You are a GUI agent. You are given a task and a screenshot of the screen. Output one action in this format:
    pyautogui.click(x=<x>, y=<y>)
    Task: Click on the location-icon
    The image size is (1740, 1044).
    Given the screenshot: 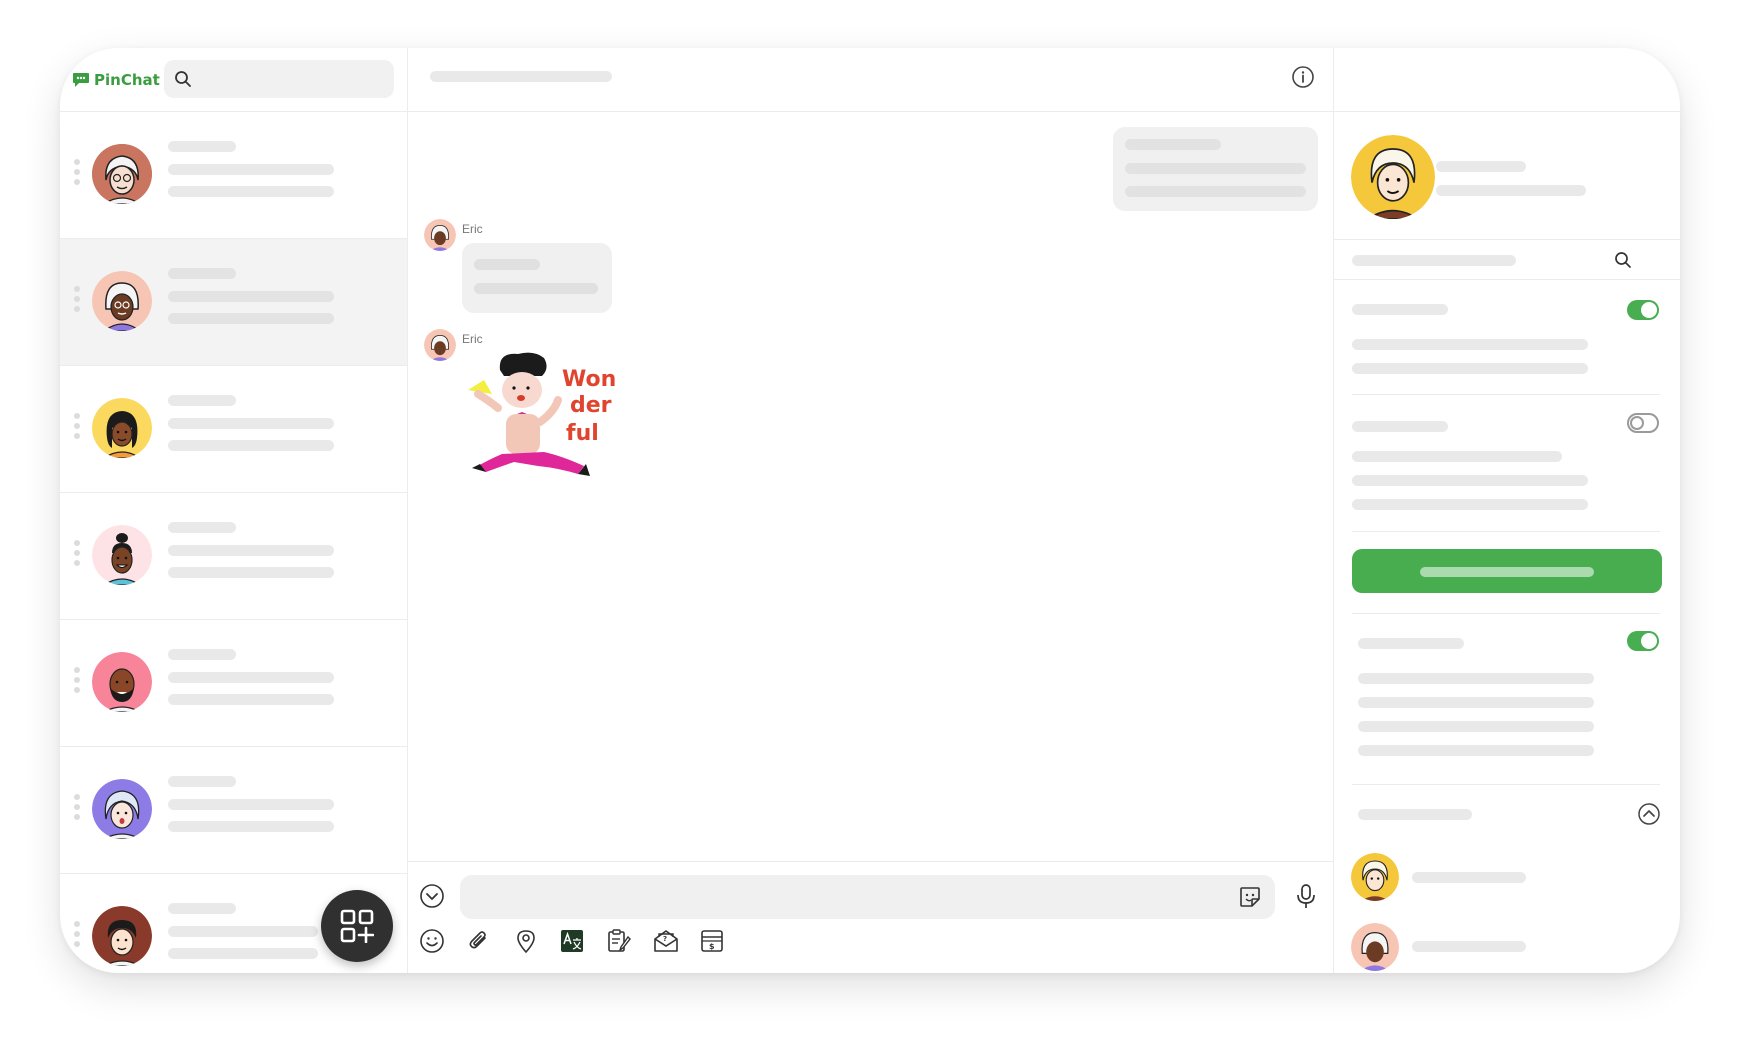 What is the action you would take?
    pyautogui.click(x=526, y=942)
    